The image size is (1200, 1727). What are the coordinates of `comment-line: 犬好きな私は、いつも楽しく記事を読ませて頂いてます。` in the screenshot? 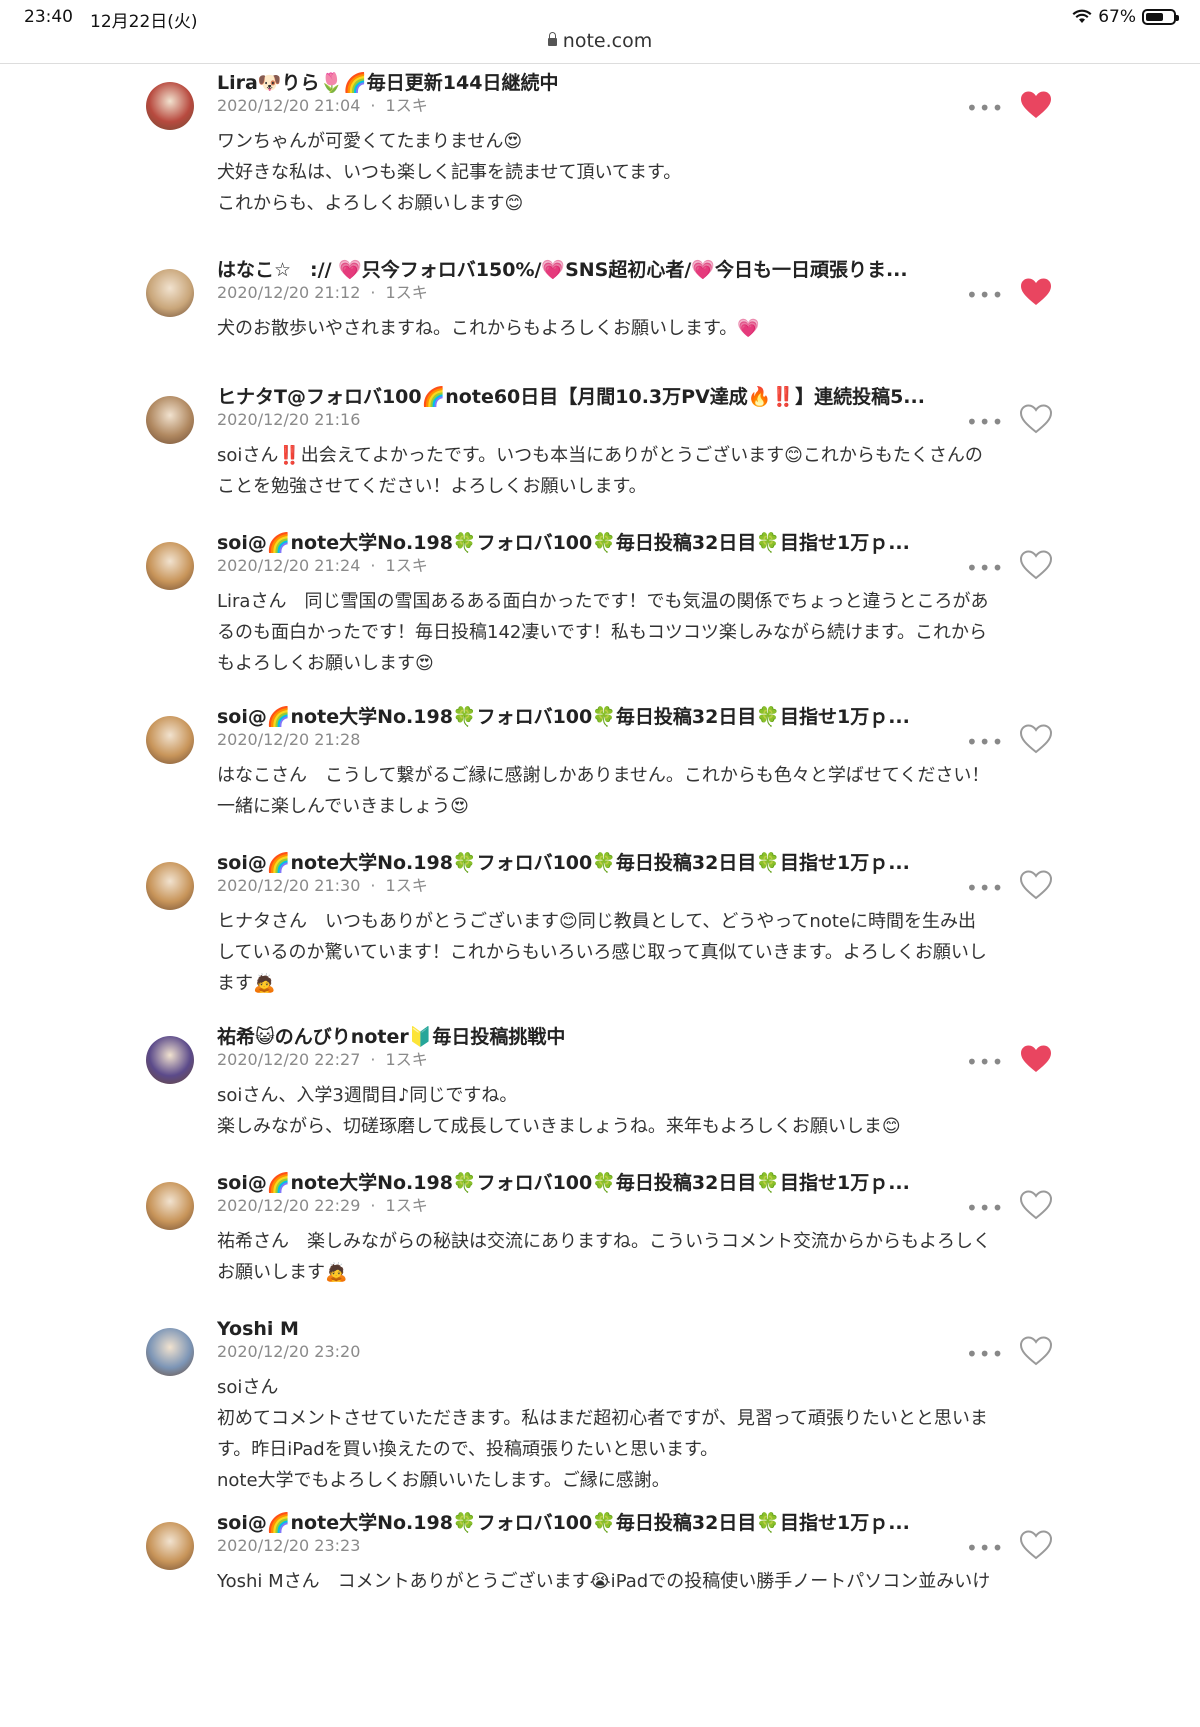 It's located at (449, 172).